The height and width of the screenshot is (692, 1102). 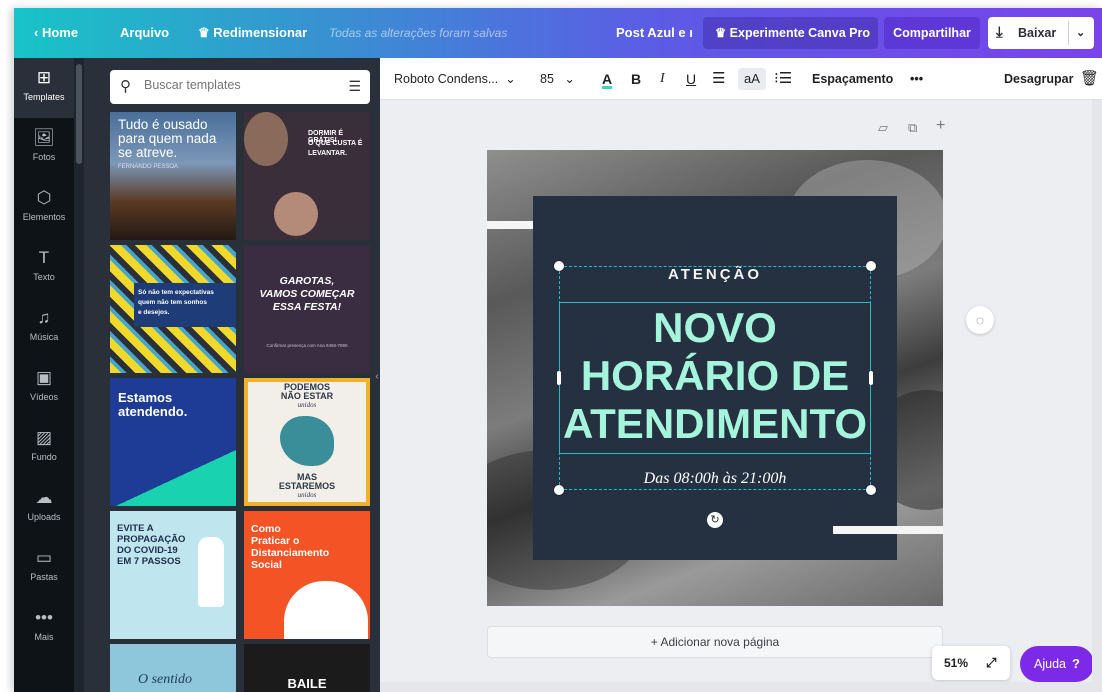 I want to click on template-text: O QUE CUSTA É, so click(x=335, y=143).